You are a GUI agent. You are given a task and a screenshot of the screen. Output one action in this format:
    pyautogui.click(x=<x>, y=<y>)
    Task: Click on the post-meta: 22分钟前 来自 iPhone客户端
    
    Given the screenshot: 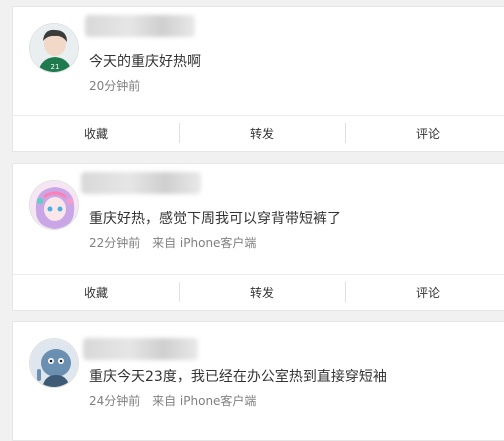 What is the action you would take?
    pyautogui.click(x=176, y=242)
    